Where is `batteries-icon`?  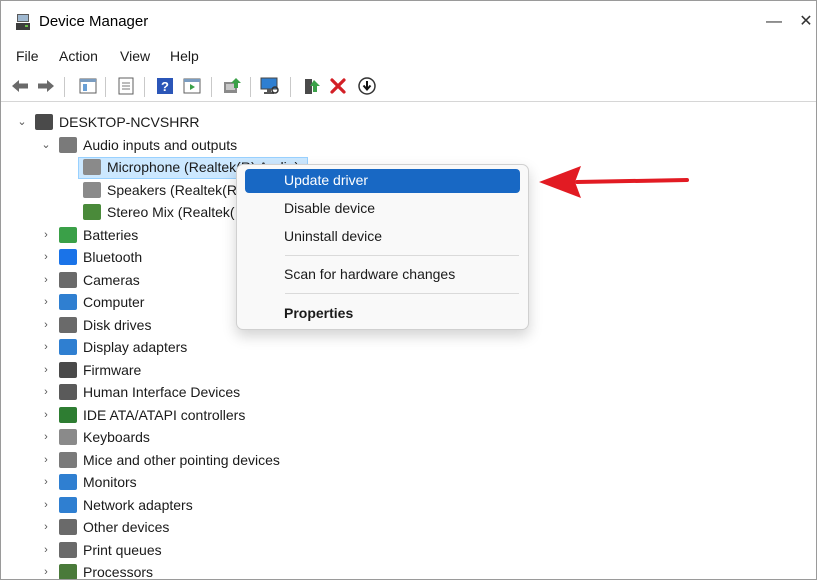
batteries-icon is located at coordinates (68, 234).